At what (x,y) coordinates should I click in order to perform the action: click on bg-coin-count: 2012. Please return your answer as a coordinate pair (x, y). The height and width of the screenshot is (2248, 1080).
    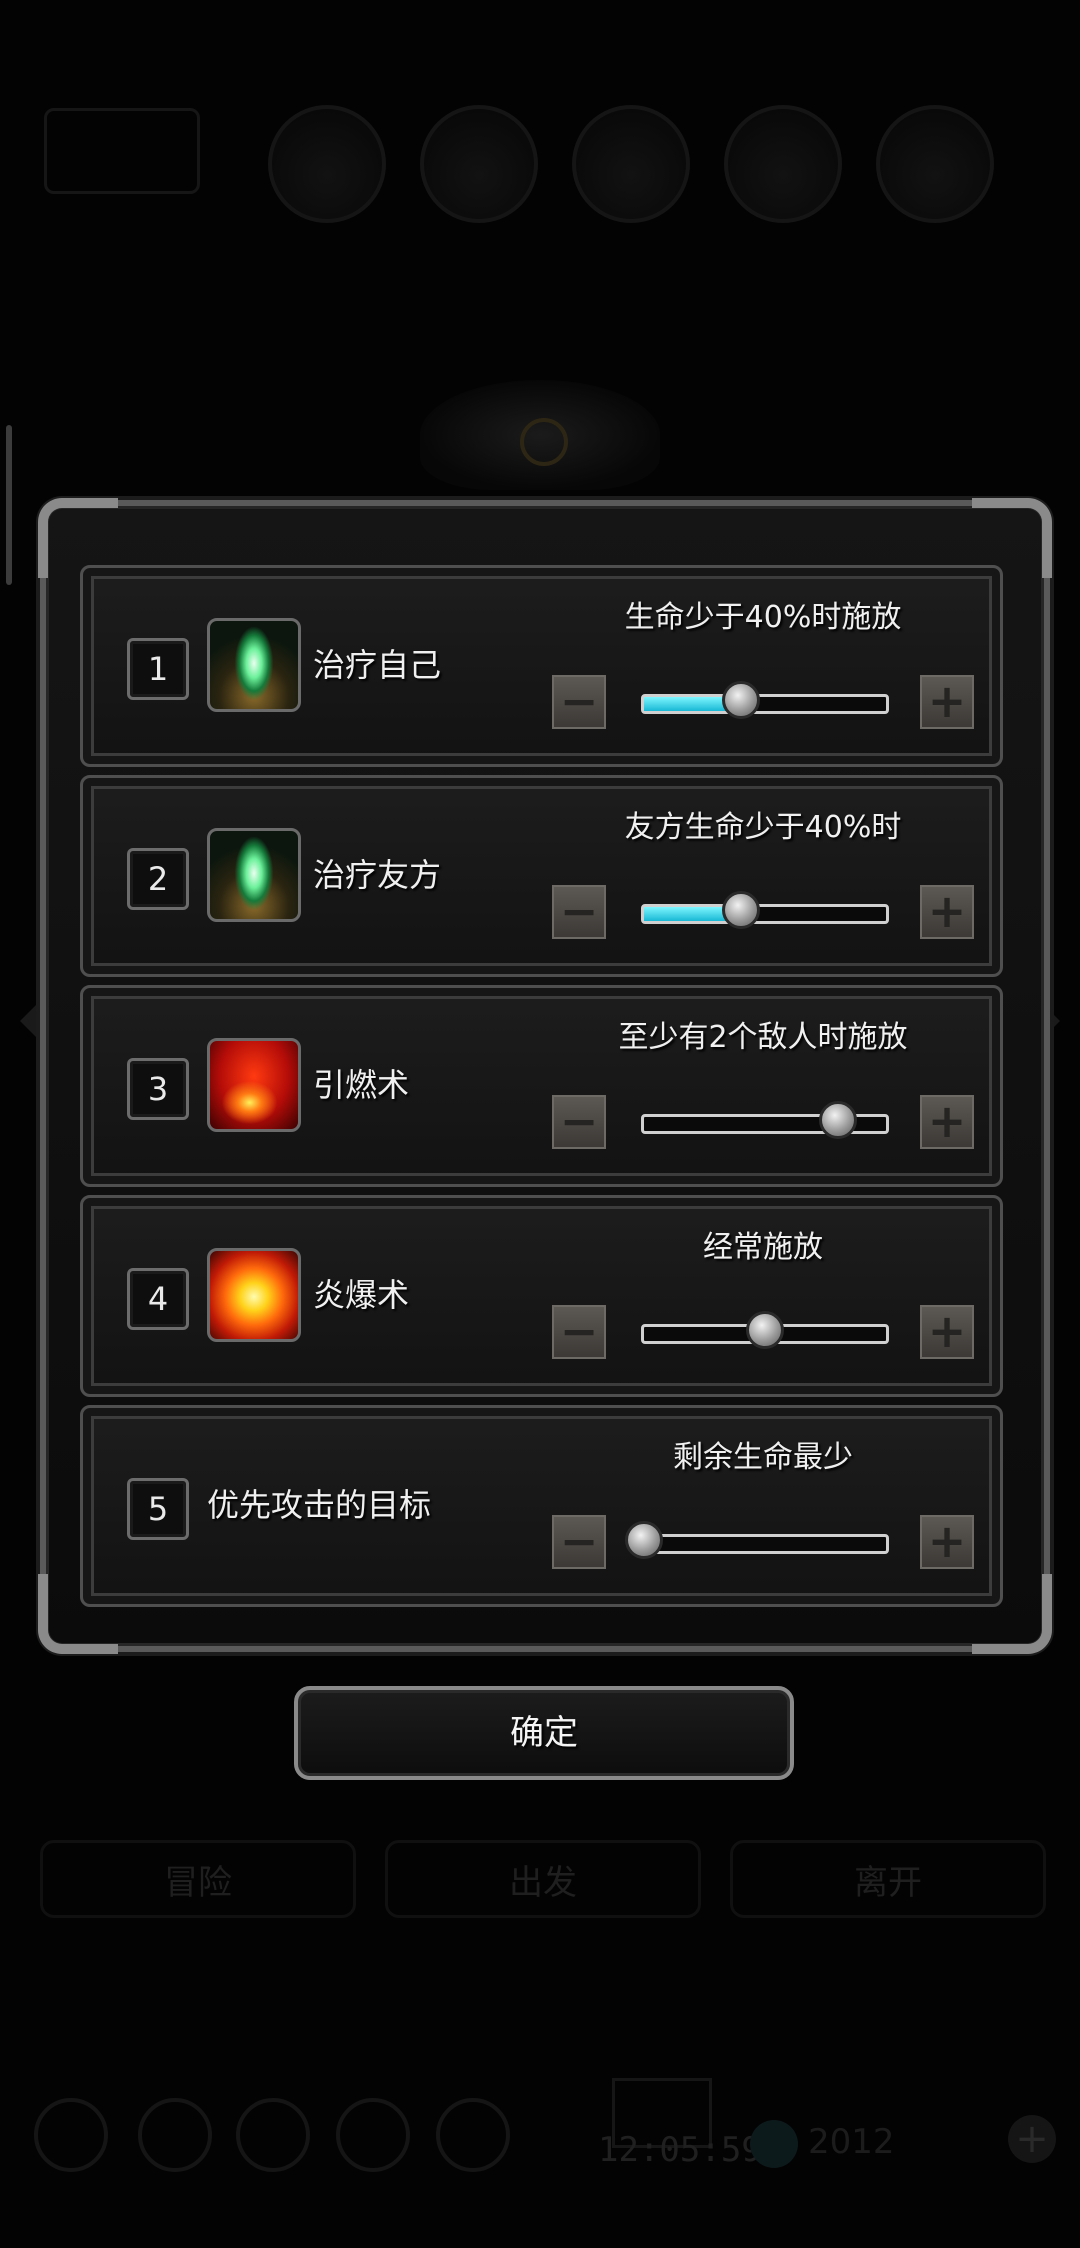
    Looking at the image, I should click on (851, 2142).